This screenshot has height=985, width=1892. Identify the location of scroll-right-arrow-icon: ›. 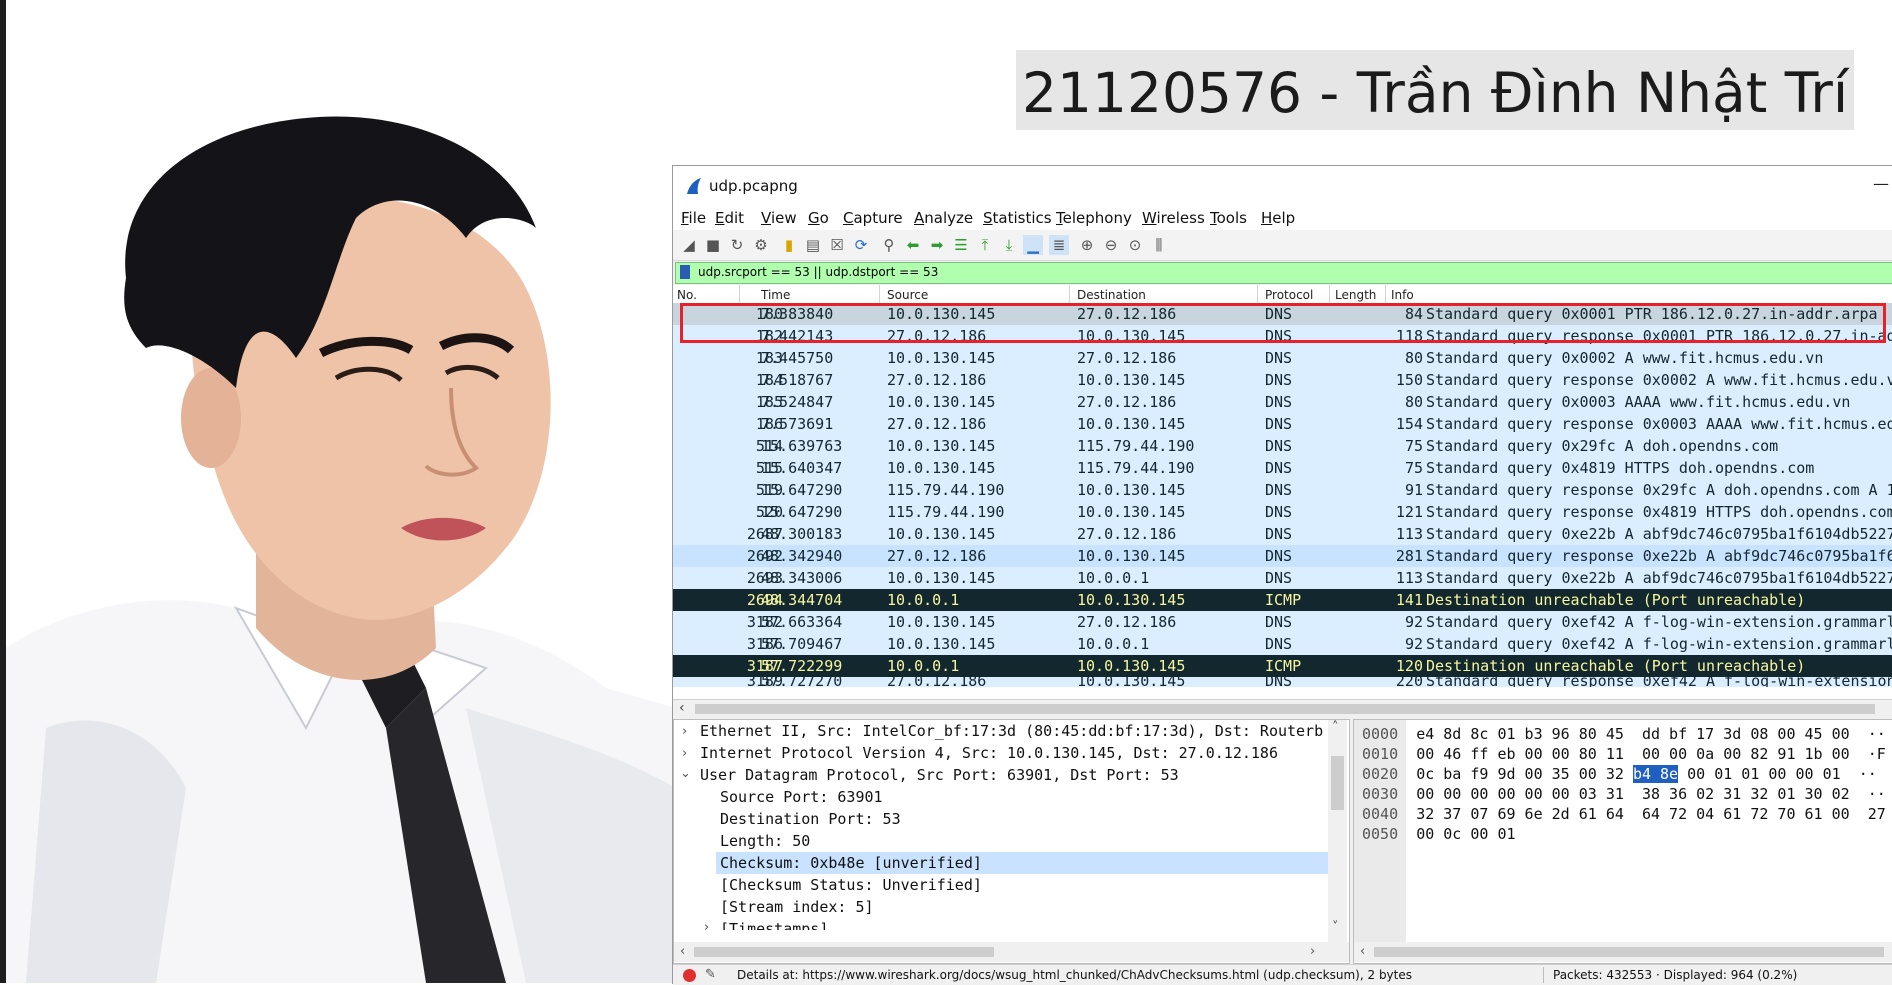
(1312, 951).